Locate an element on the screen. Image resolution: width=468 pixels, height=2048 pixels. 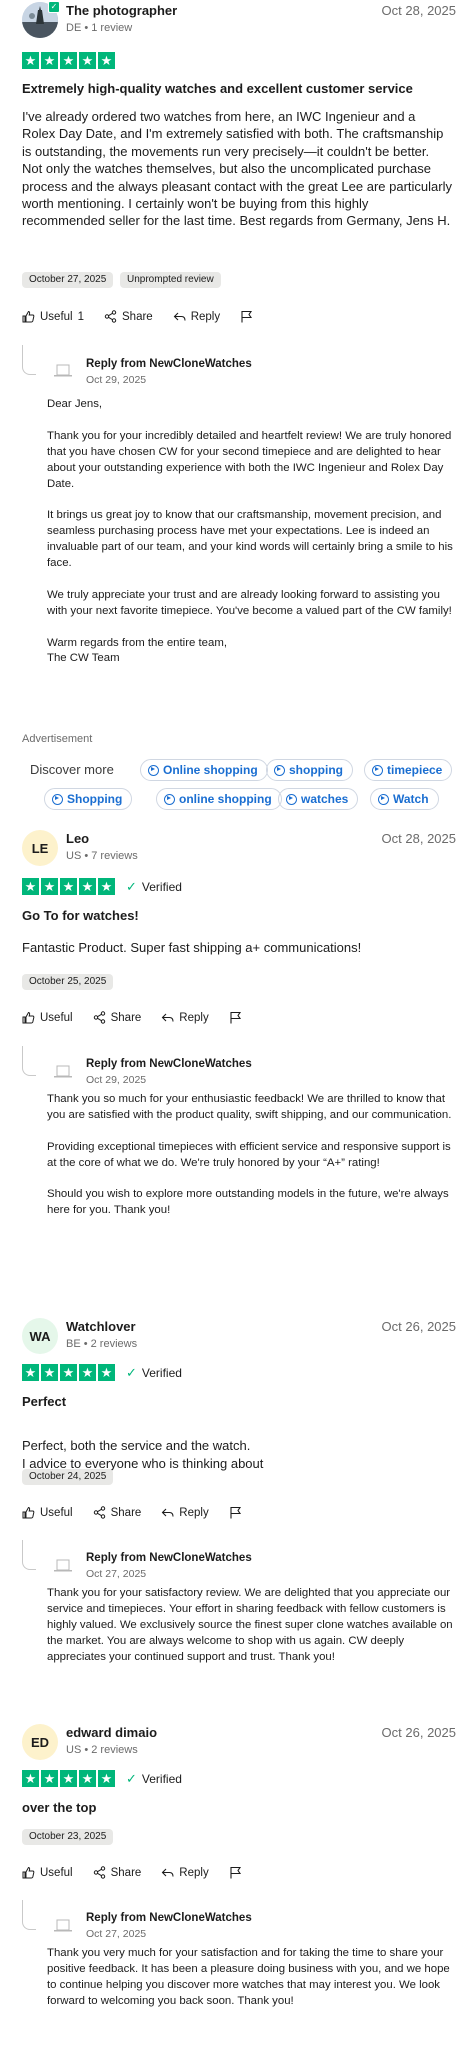
reviewer-meta: DE • 1 review is located at coordinates (99, 28).